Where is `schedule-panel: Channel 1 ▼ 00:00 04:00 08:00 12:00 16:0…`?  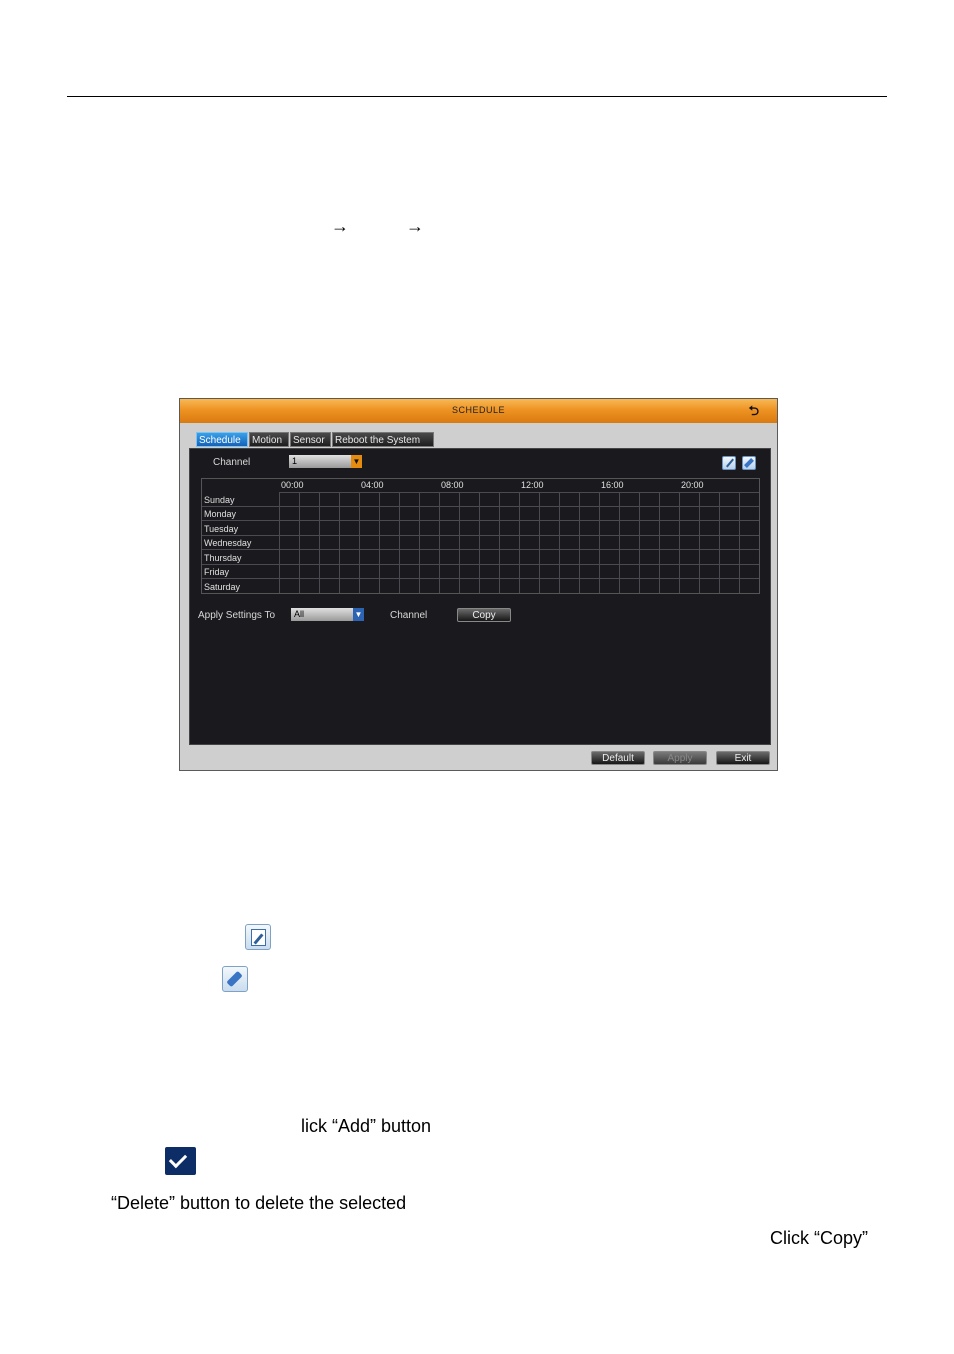
schedule-panel: Channel 1 ▼ 00:00 04:00 08:00 12:00 16:0… is located at coordinates (480, 596).